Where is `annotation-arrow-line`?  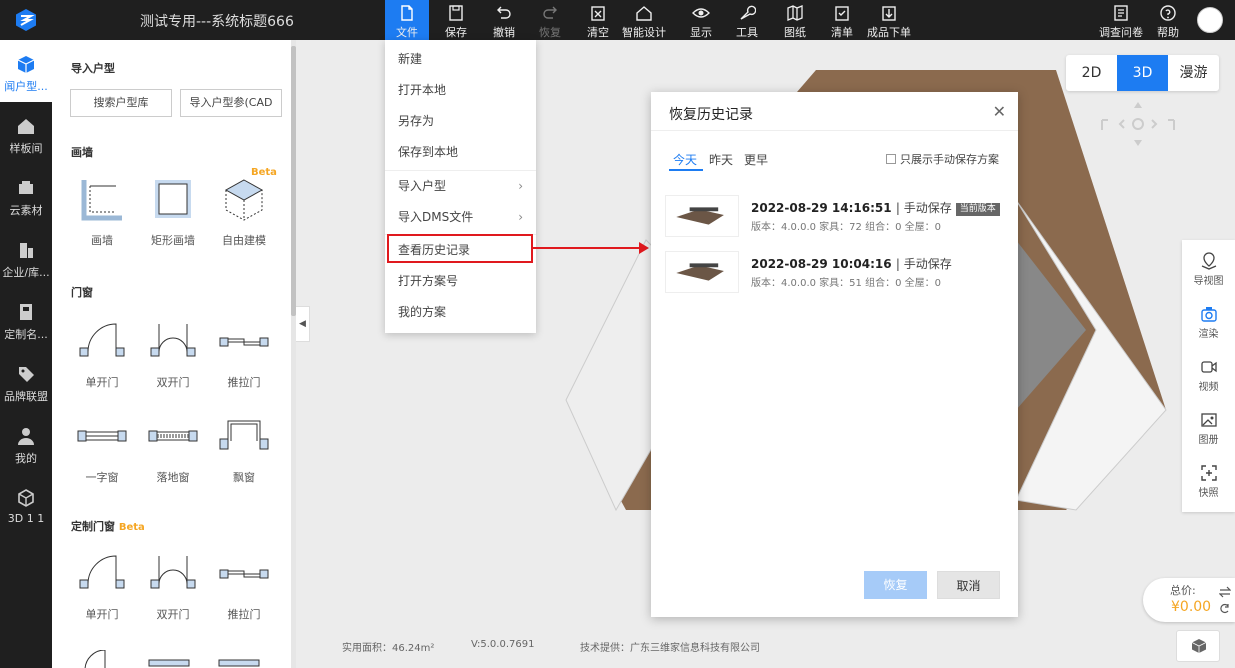 annotation-arrow-line is located at coordinates (587, 248).